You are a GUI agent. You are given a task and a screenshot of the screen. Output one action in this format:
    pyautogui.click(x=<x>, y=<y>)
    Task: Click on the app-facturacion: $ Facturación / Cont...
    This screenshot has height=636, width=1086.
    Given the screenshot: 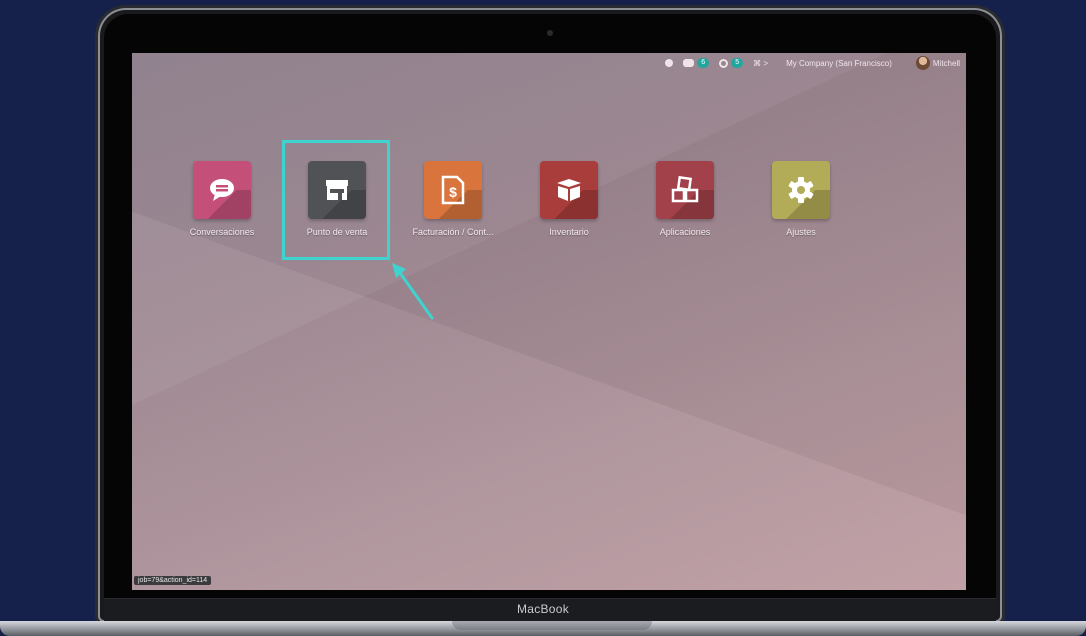 What is the action you would take?
    pyautogui.click(x=453, y=206)
    